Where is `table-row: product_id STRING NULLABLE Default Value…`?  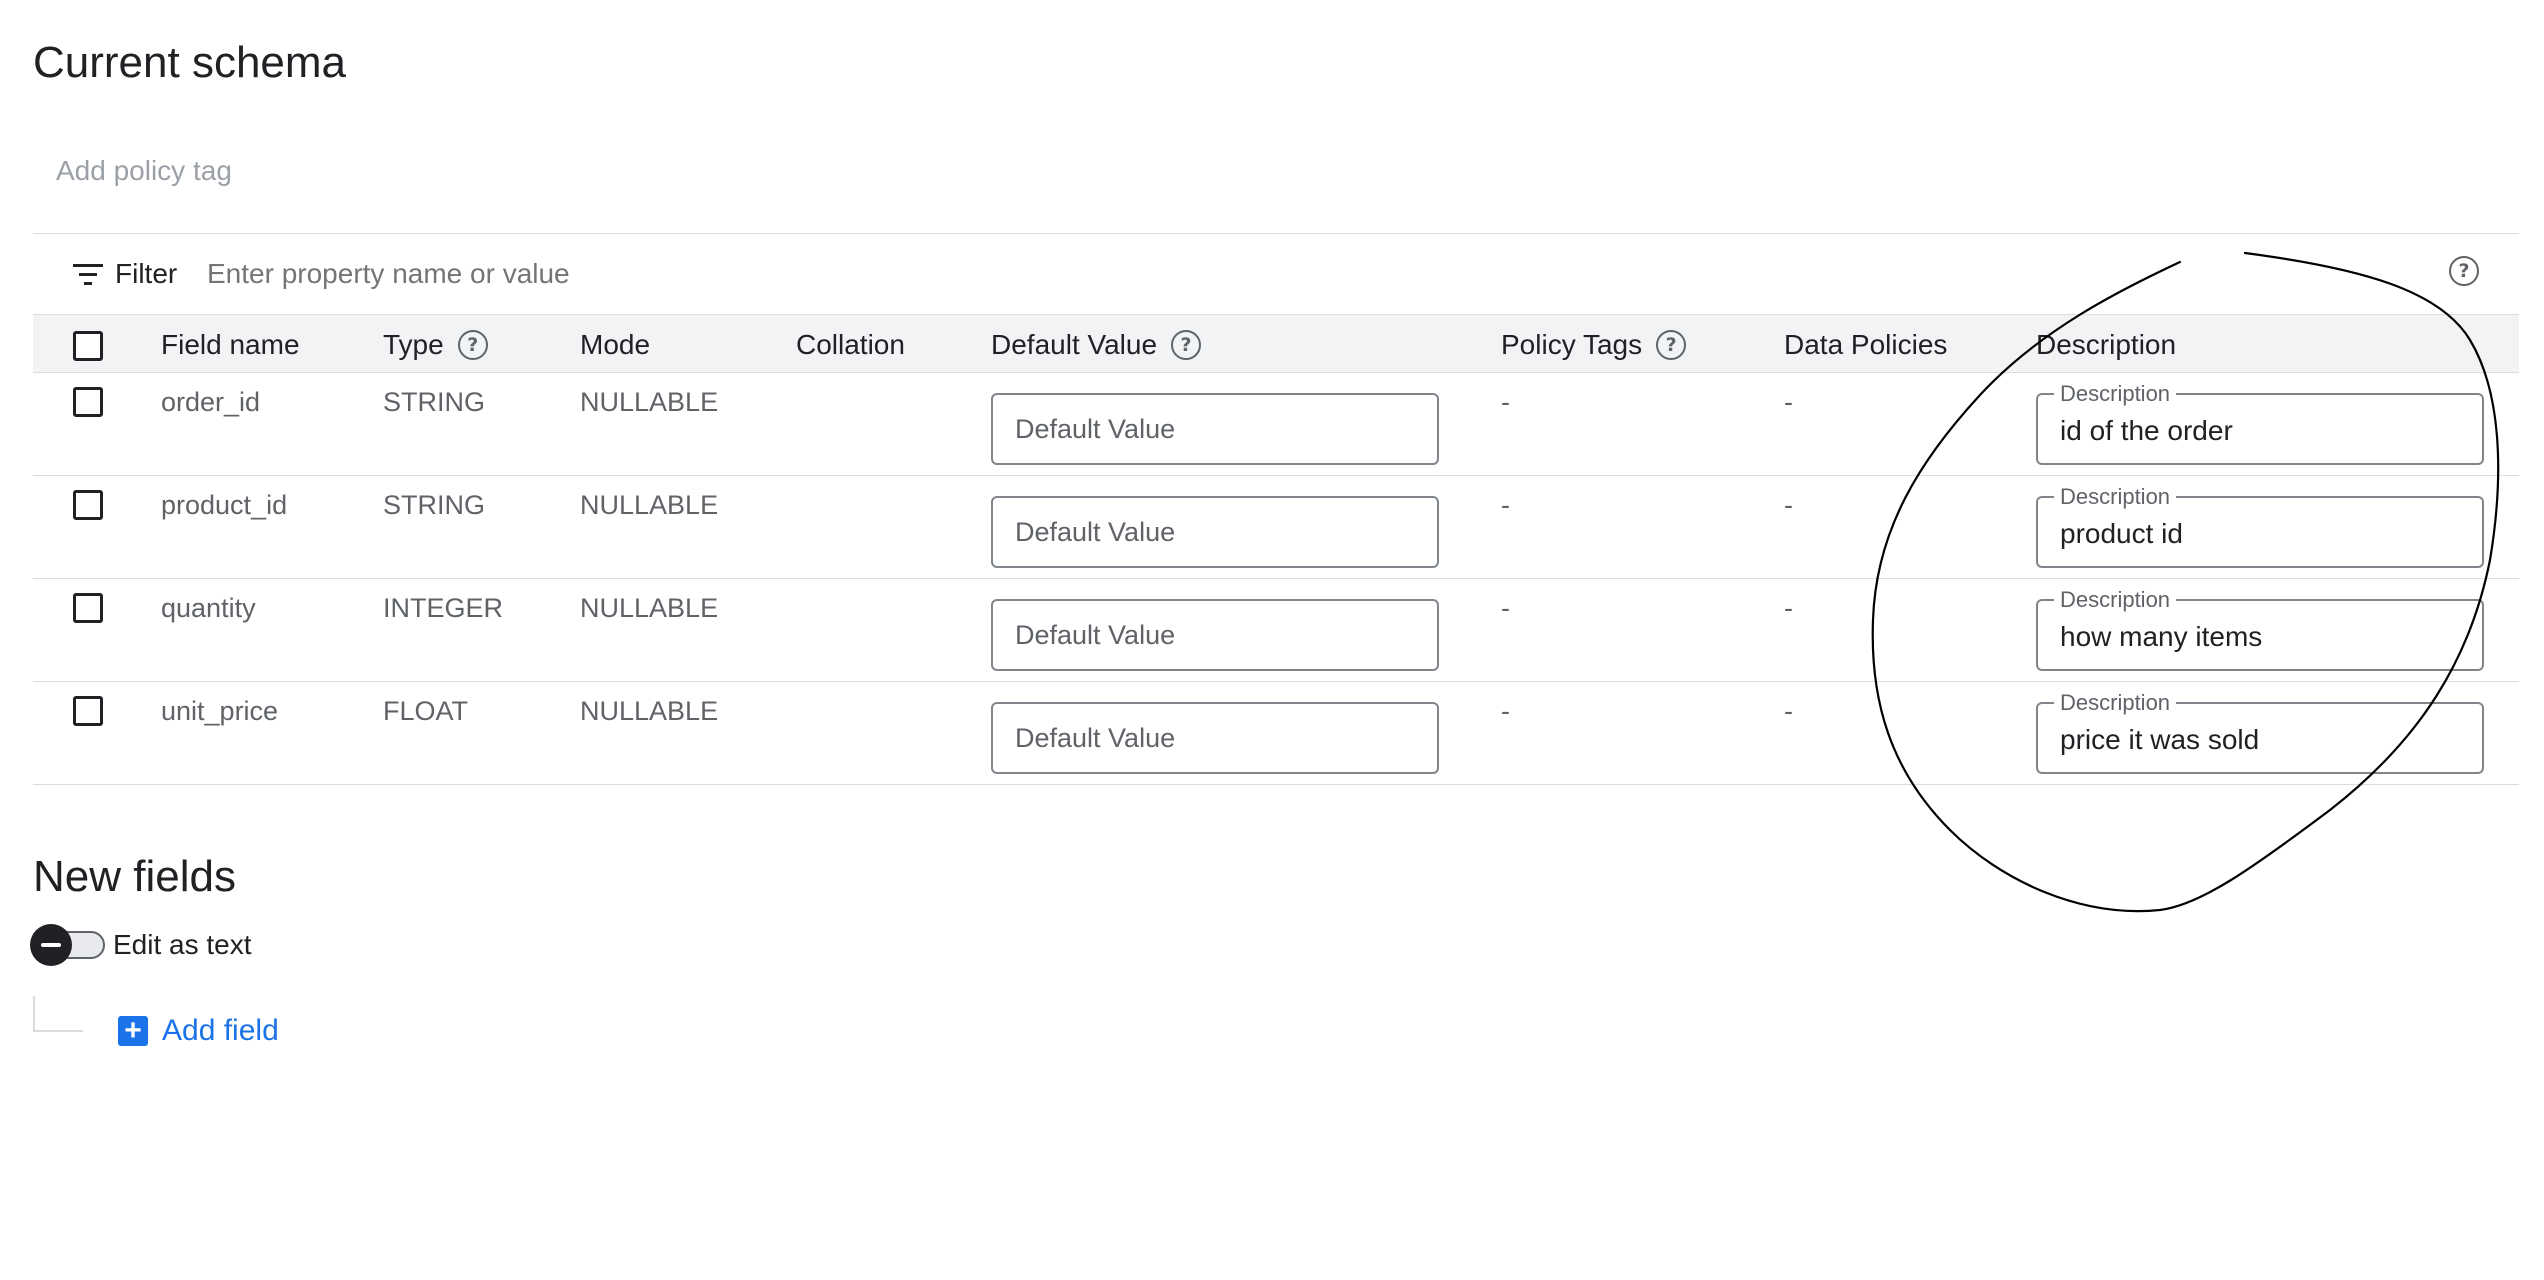 table-row: product_id STRING NULLABLE Default Value… is located at coordinates (1276, 527).